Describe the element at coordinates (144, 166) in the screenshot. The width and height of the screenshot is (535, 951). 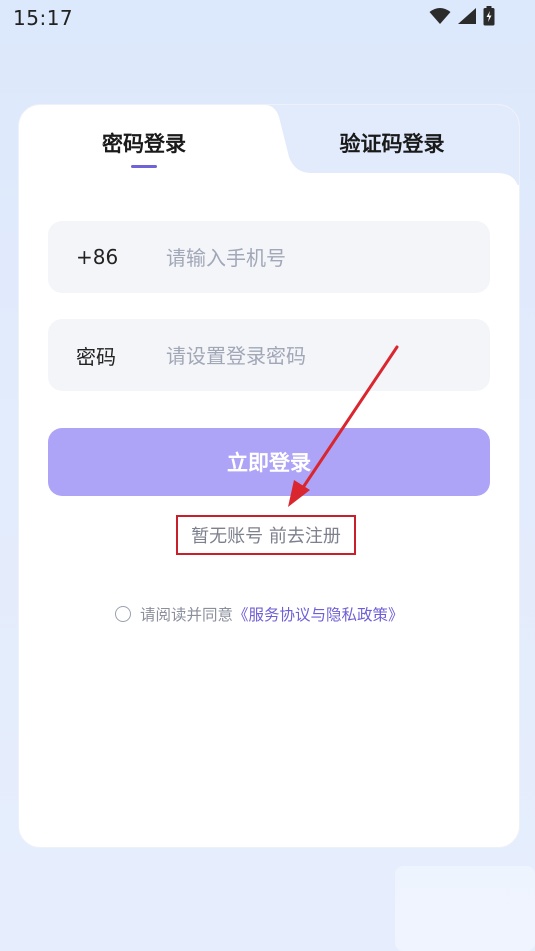
I see `active-tab-indicator` at that location.